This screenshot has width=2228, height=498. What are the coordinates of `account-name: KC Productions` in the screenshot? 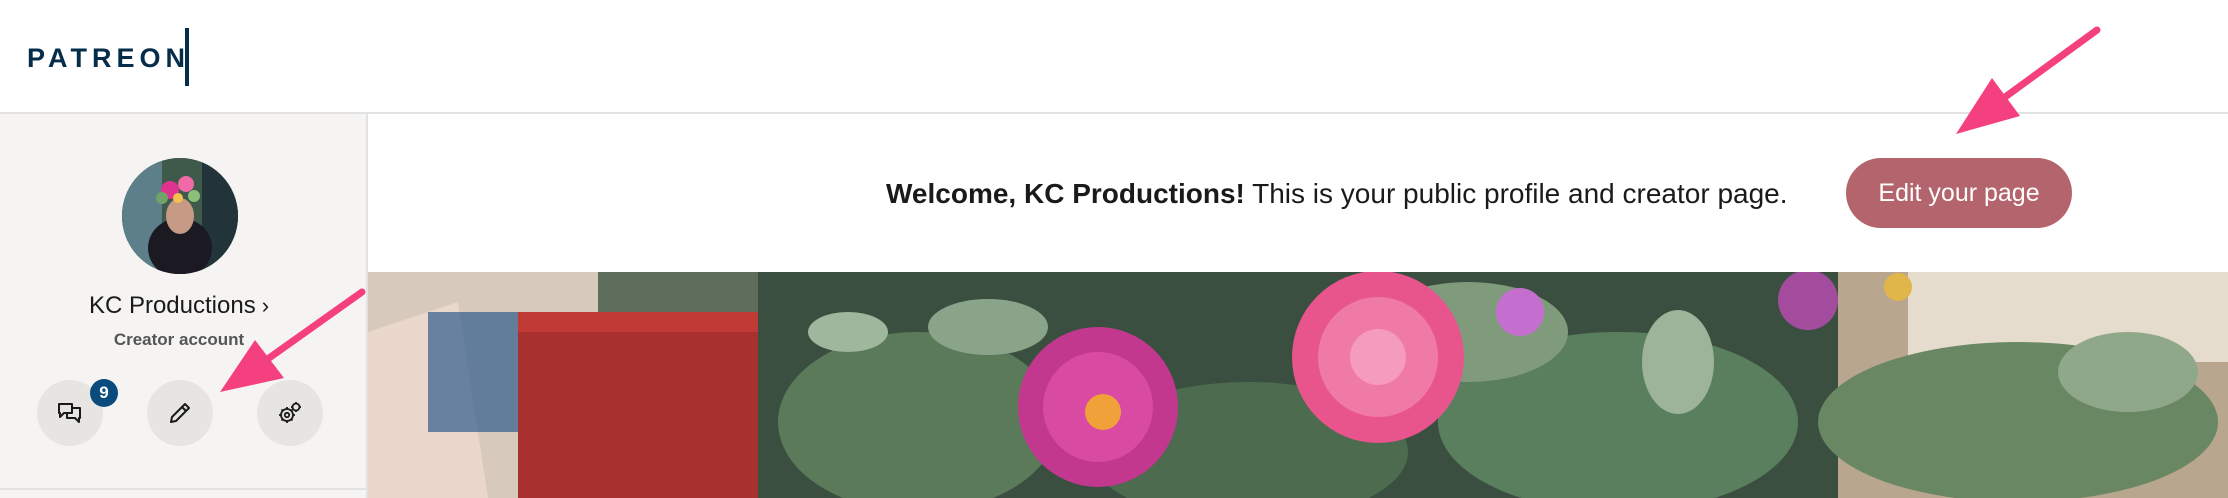 It's located at (172, 305).